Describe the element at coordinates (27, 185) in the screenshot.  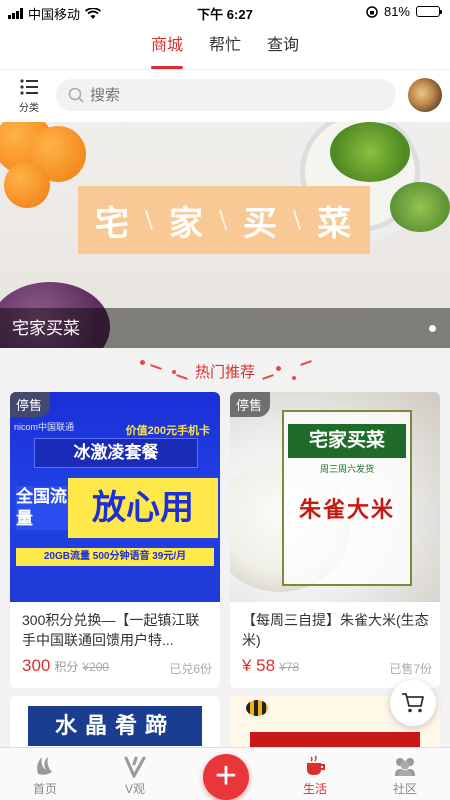
I see `orange-image` at that location.